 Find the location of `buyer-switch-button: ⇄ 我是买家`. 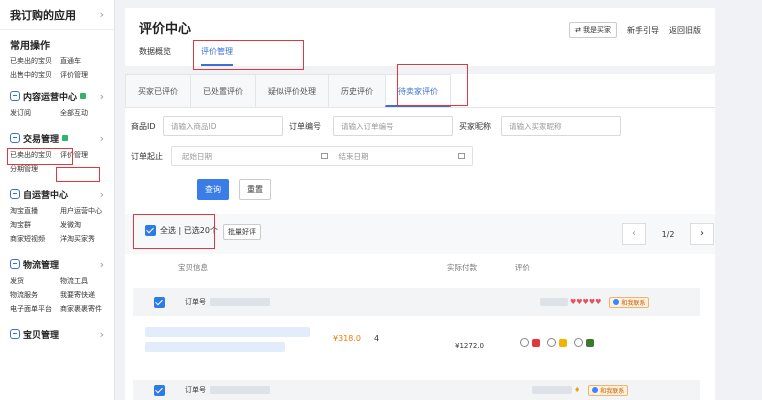

buyer-switch-button: ⇄ 我是买家 is located at coordinates (593, 30).